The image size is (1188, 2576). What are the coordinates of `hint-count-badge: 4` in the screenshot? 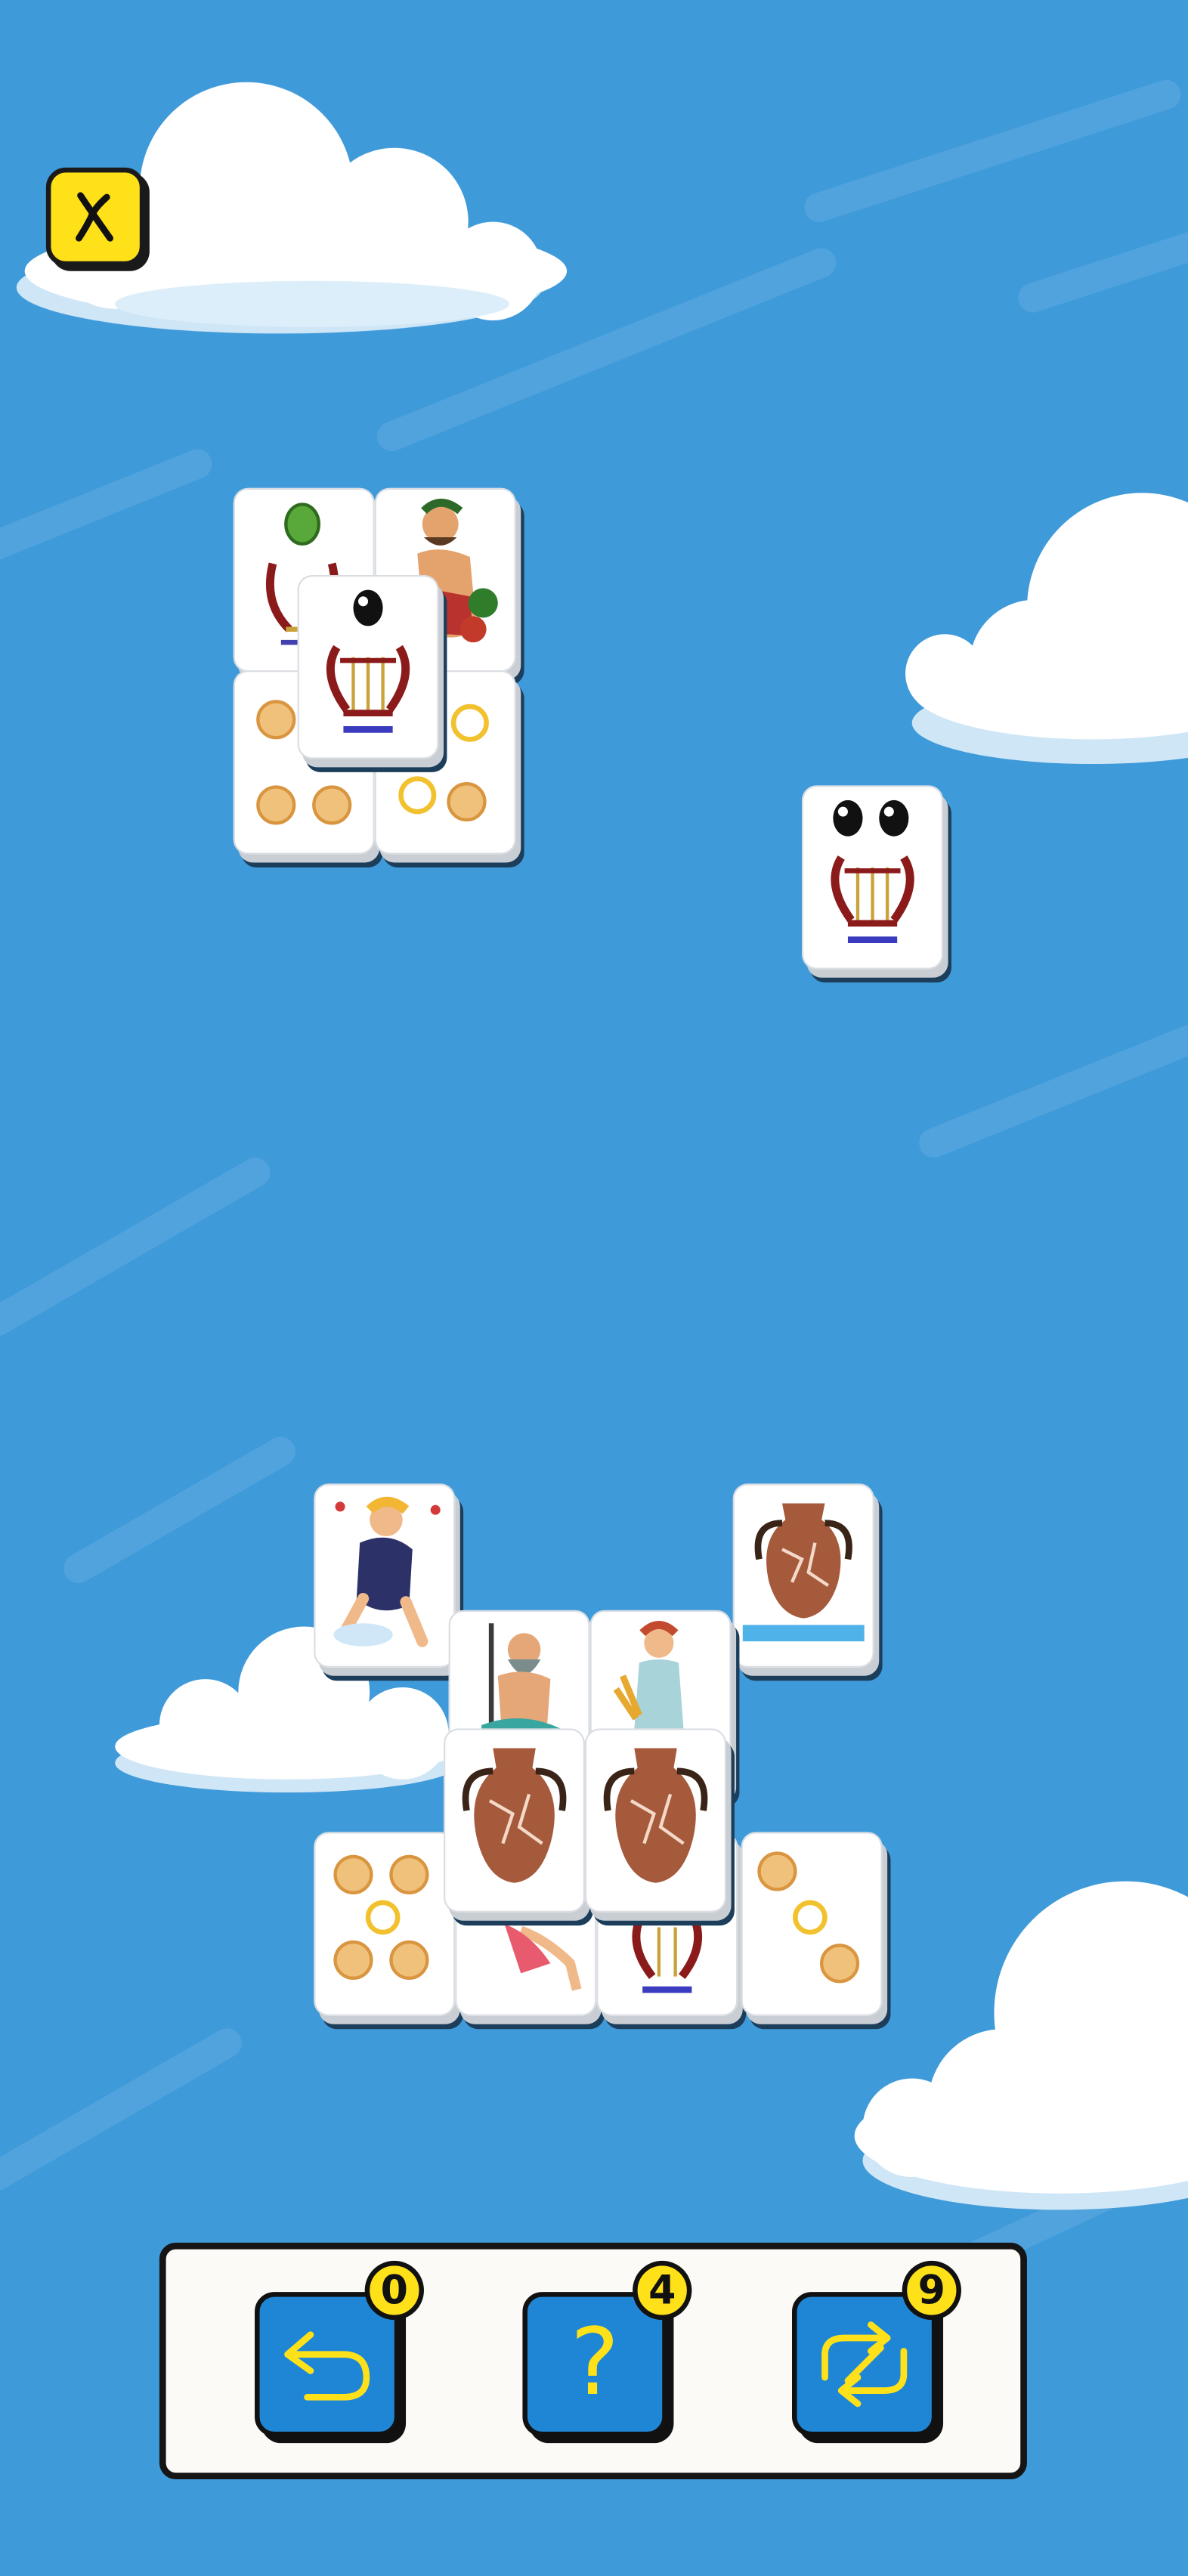 It's located at (663, 2290).